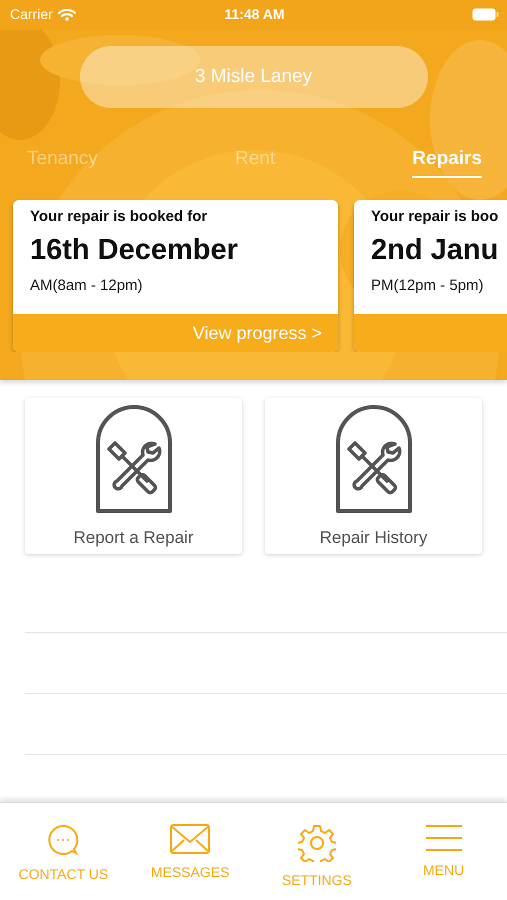 Image resolution: width=507 pixels, height=900 pixels. What do you see at coordinates (134, 250) in the screenshot?
I see `booking-date: 16th December` at bounding box center [134, 250].